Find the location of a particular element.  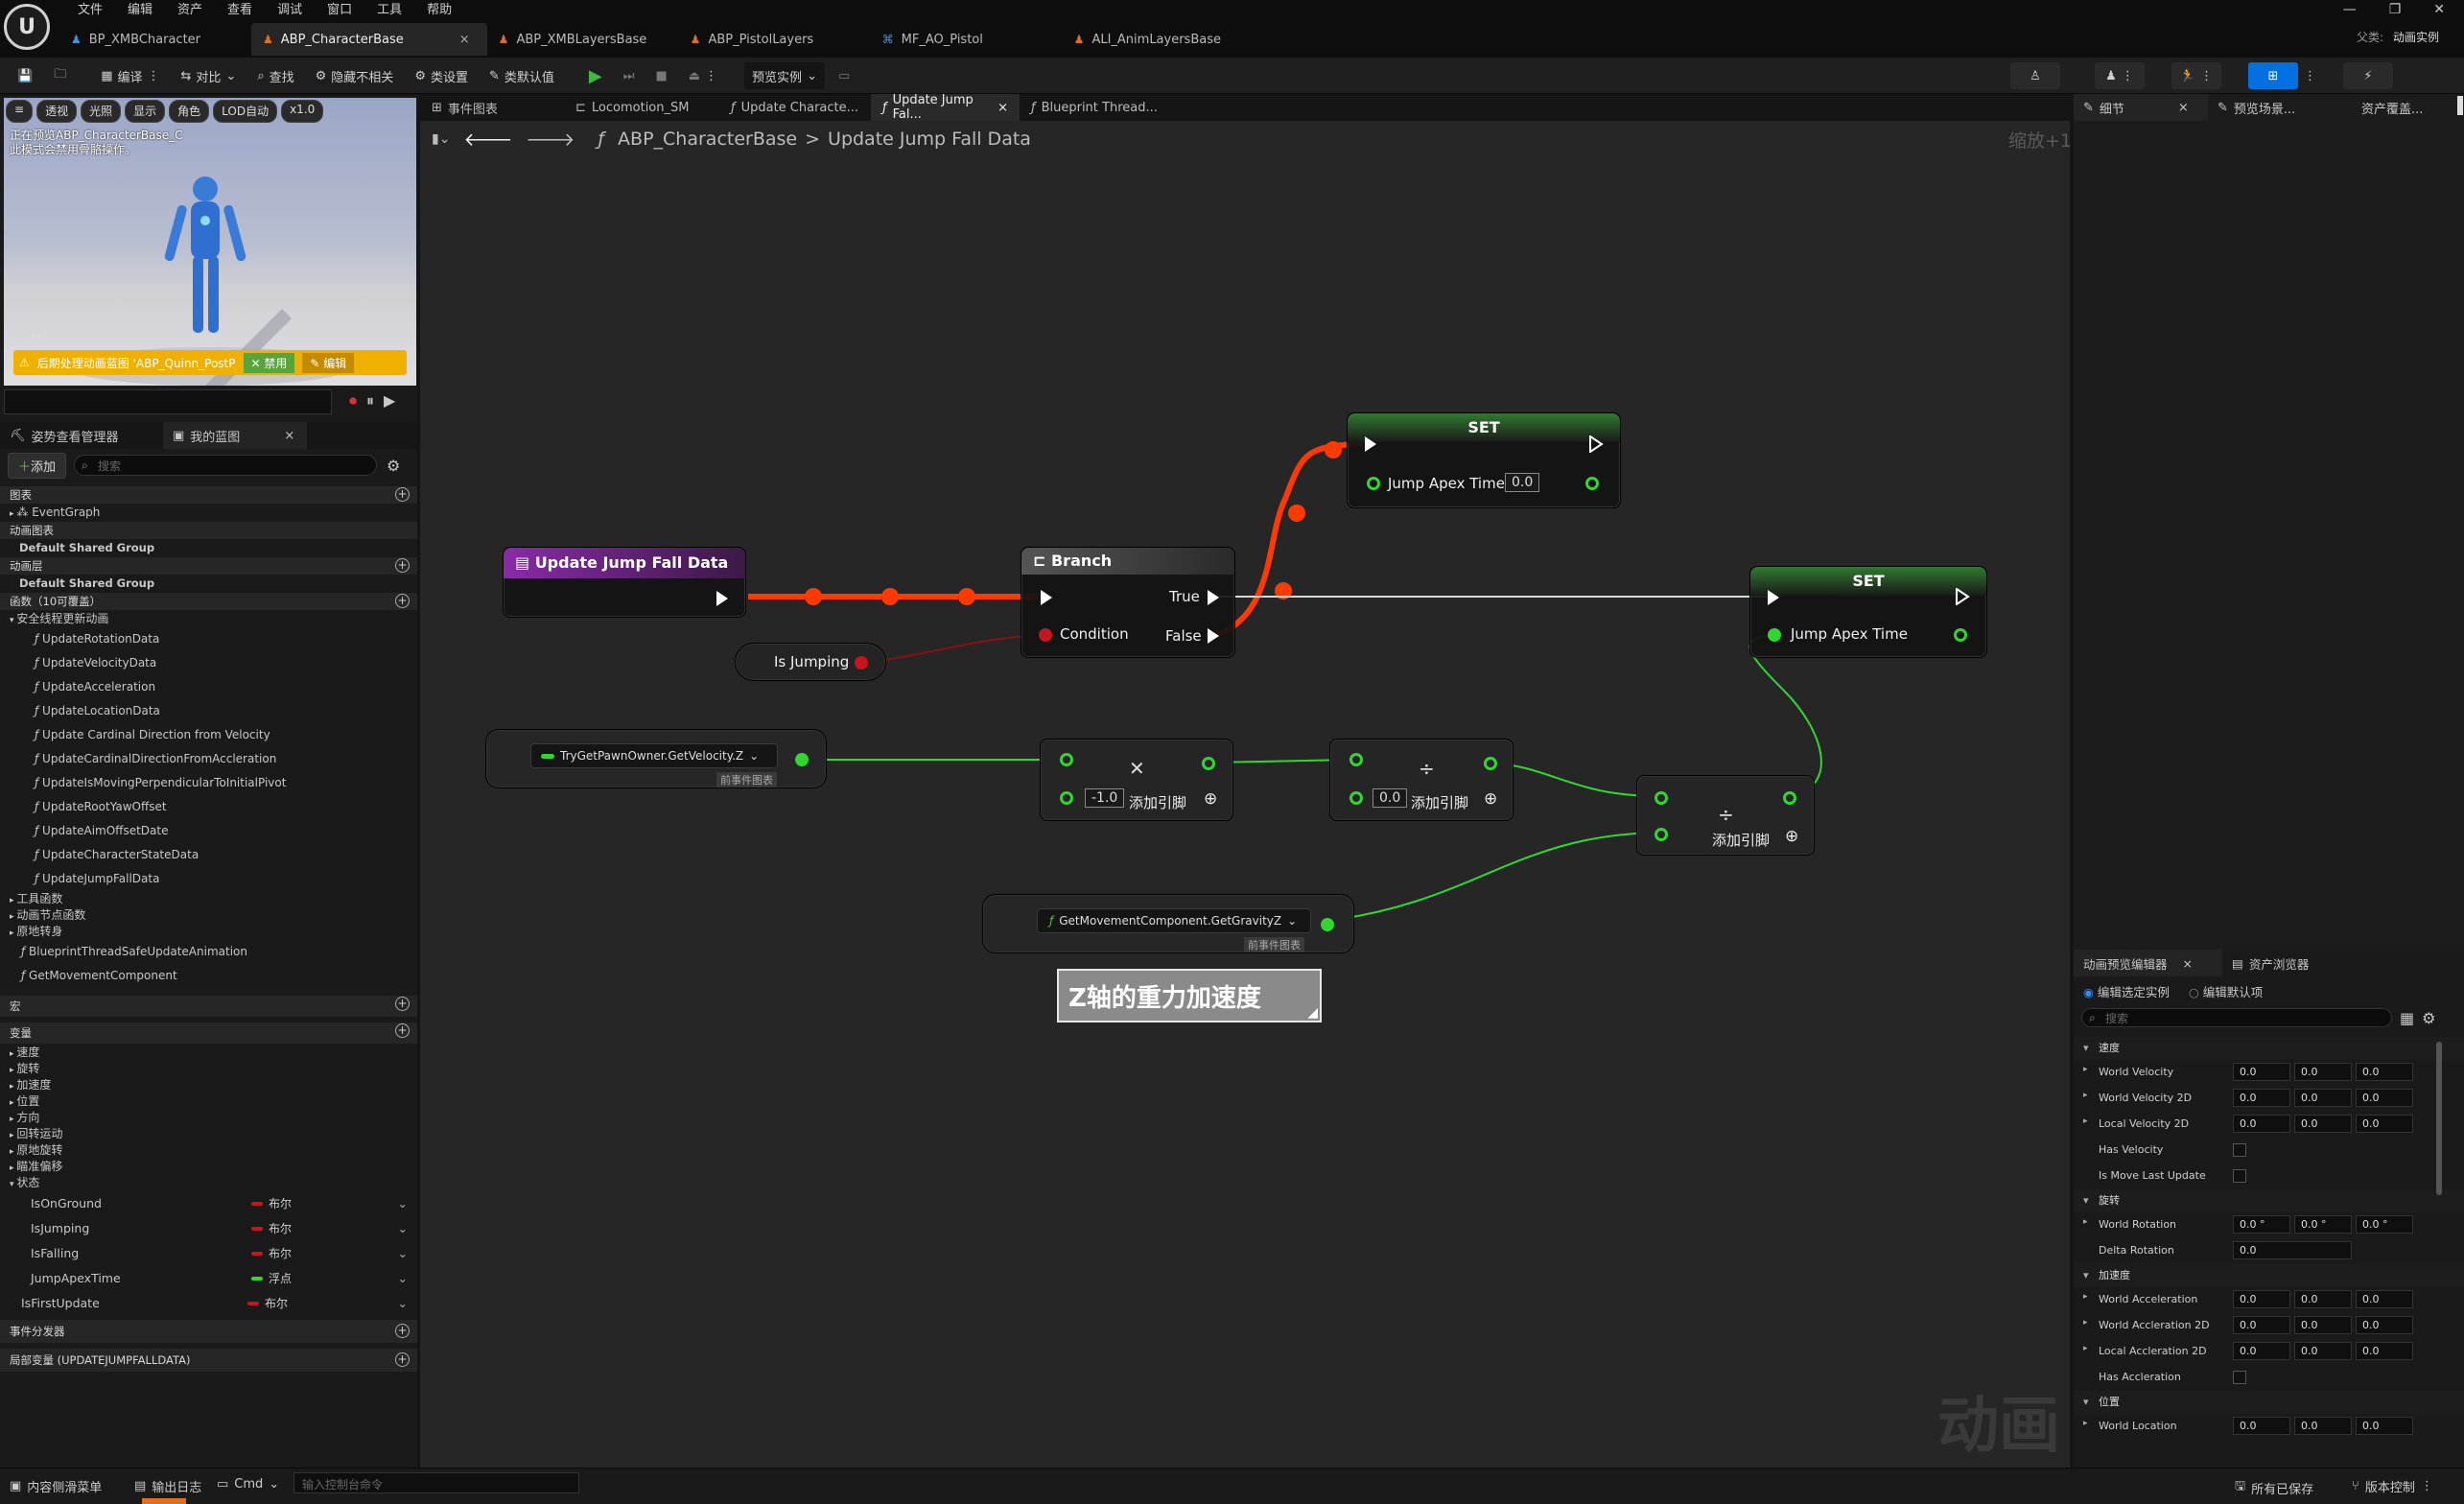

disable-button: ✕ 禁用 is located at coordinates (269, 362).